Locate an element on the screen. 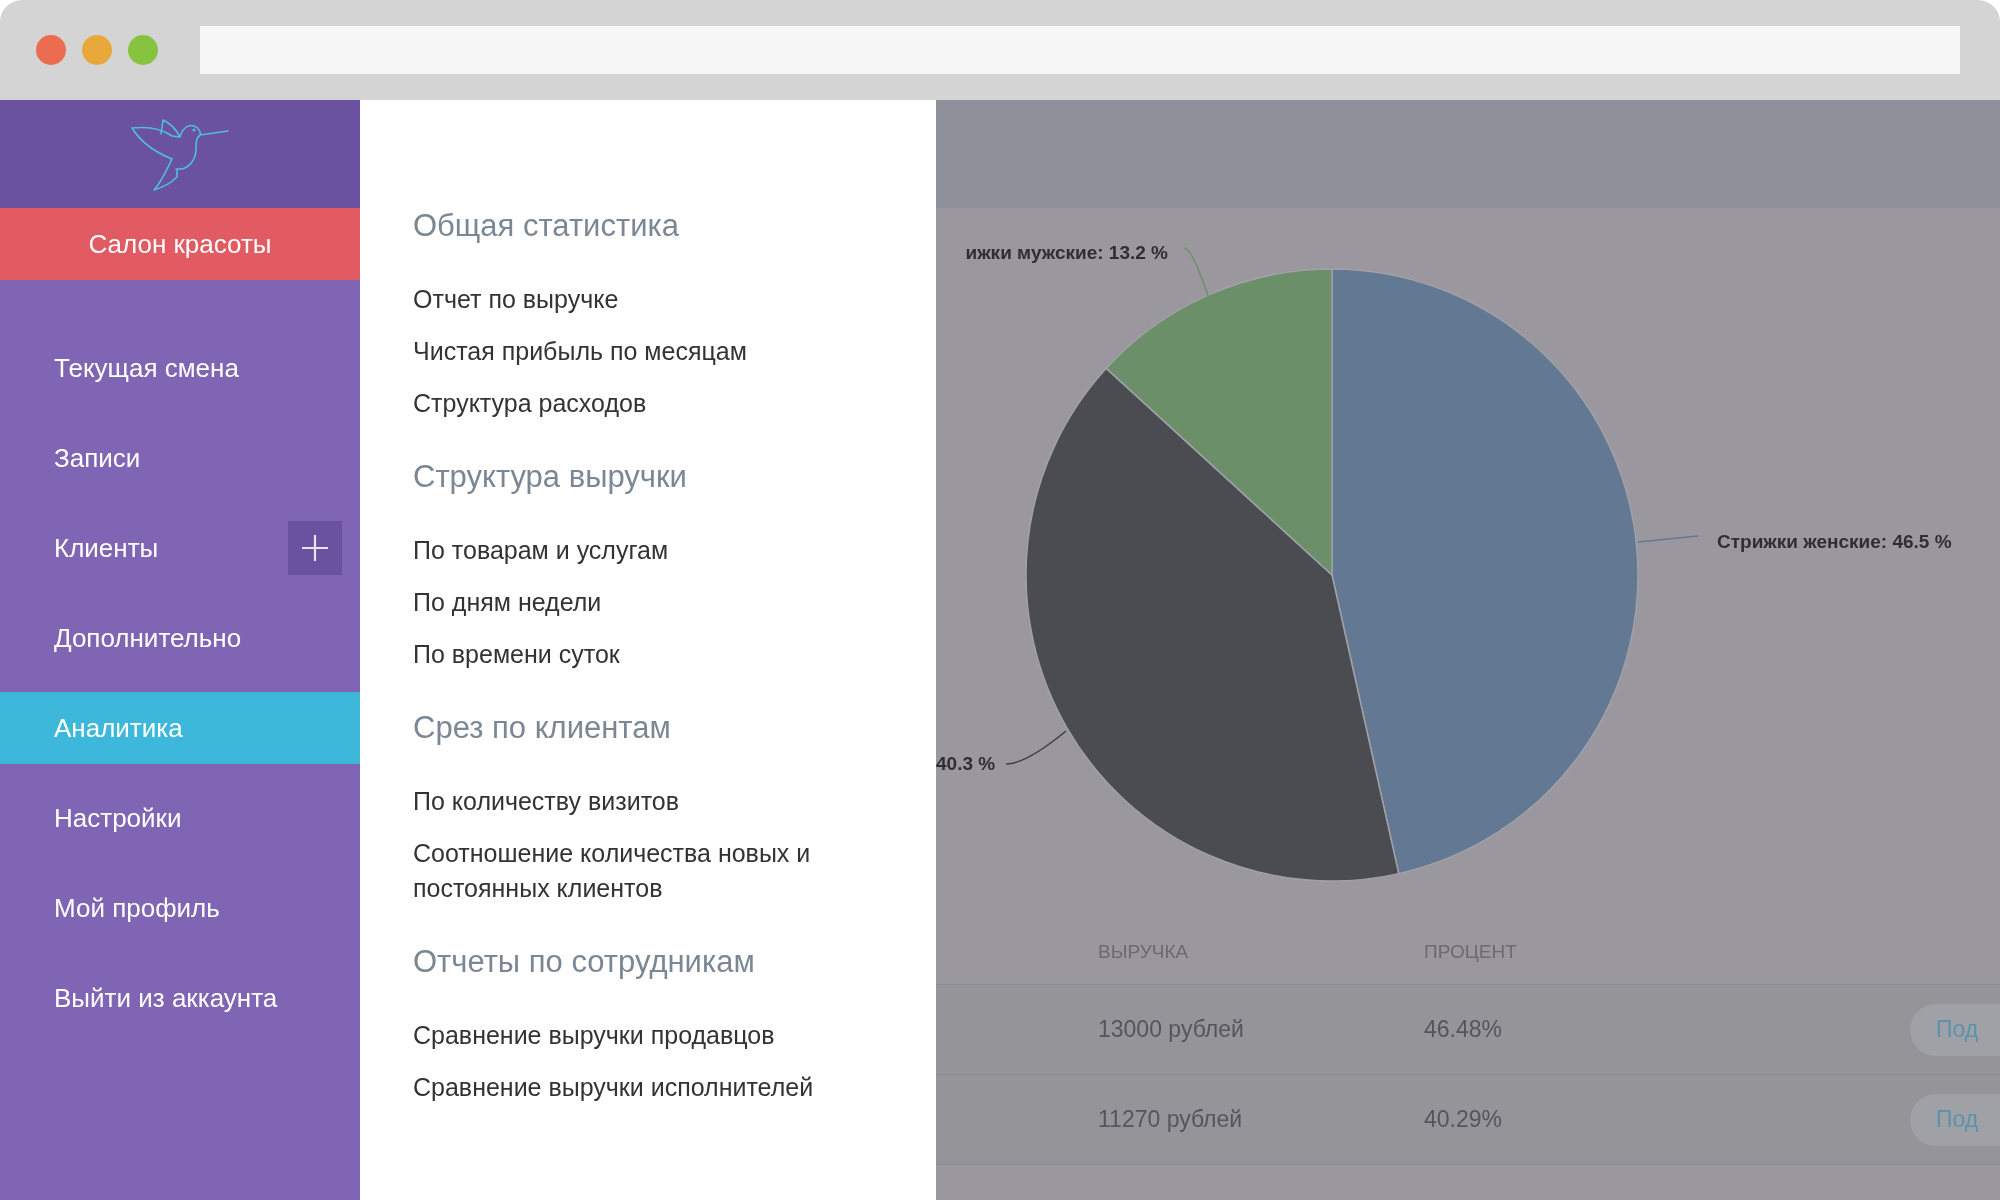  menu-link: Сравнение выручки продавцов is located at coordinates (643, 1035).